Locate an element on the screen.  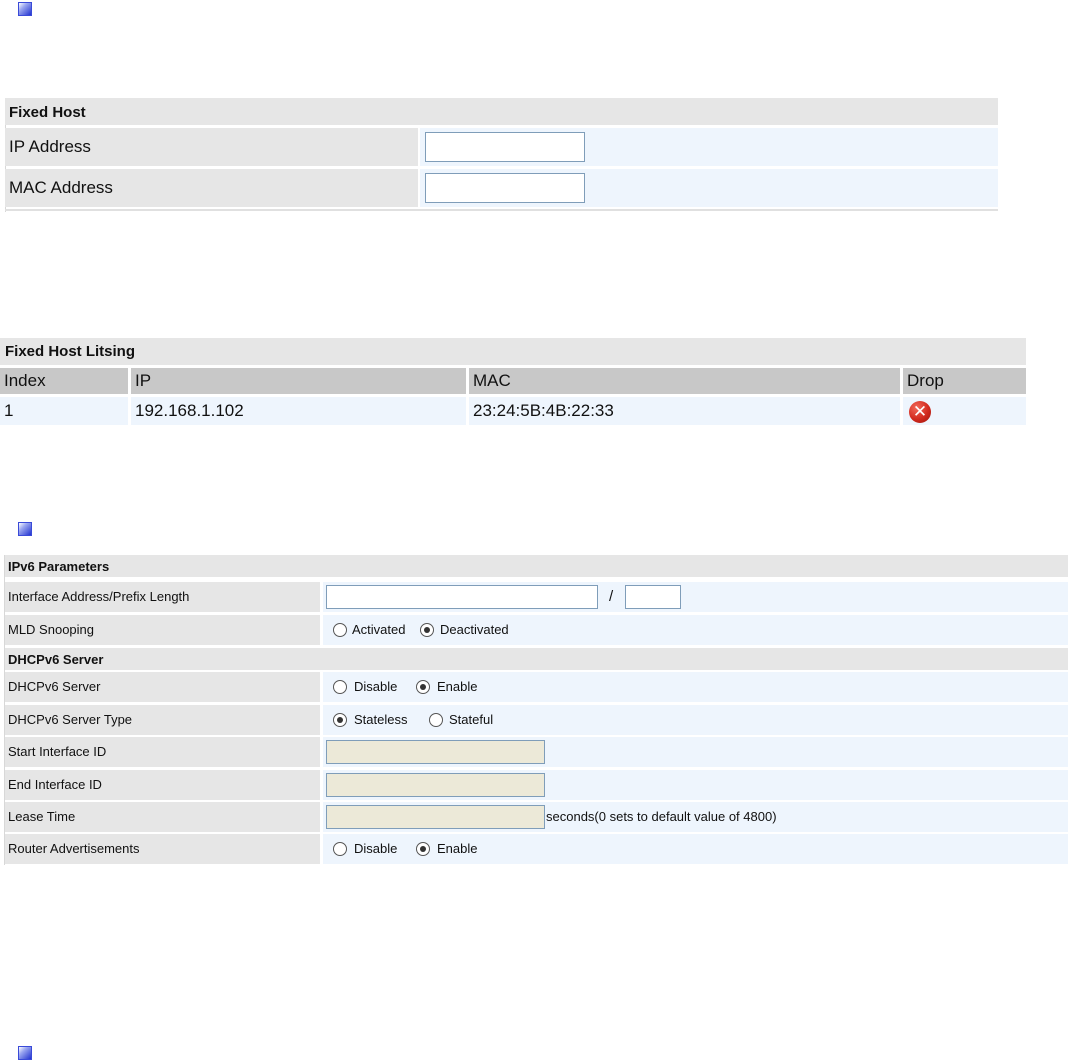
dhcpv6-server-type-label: DHCPv6 Server Type is located at coordinates (162, 720).